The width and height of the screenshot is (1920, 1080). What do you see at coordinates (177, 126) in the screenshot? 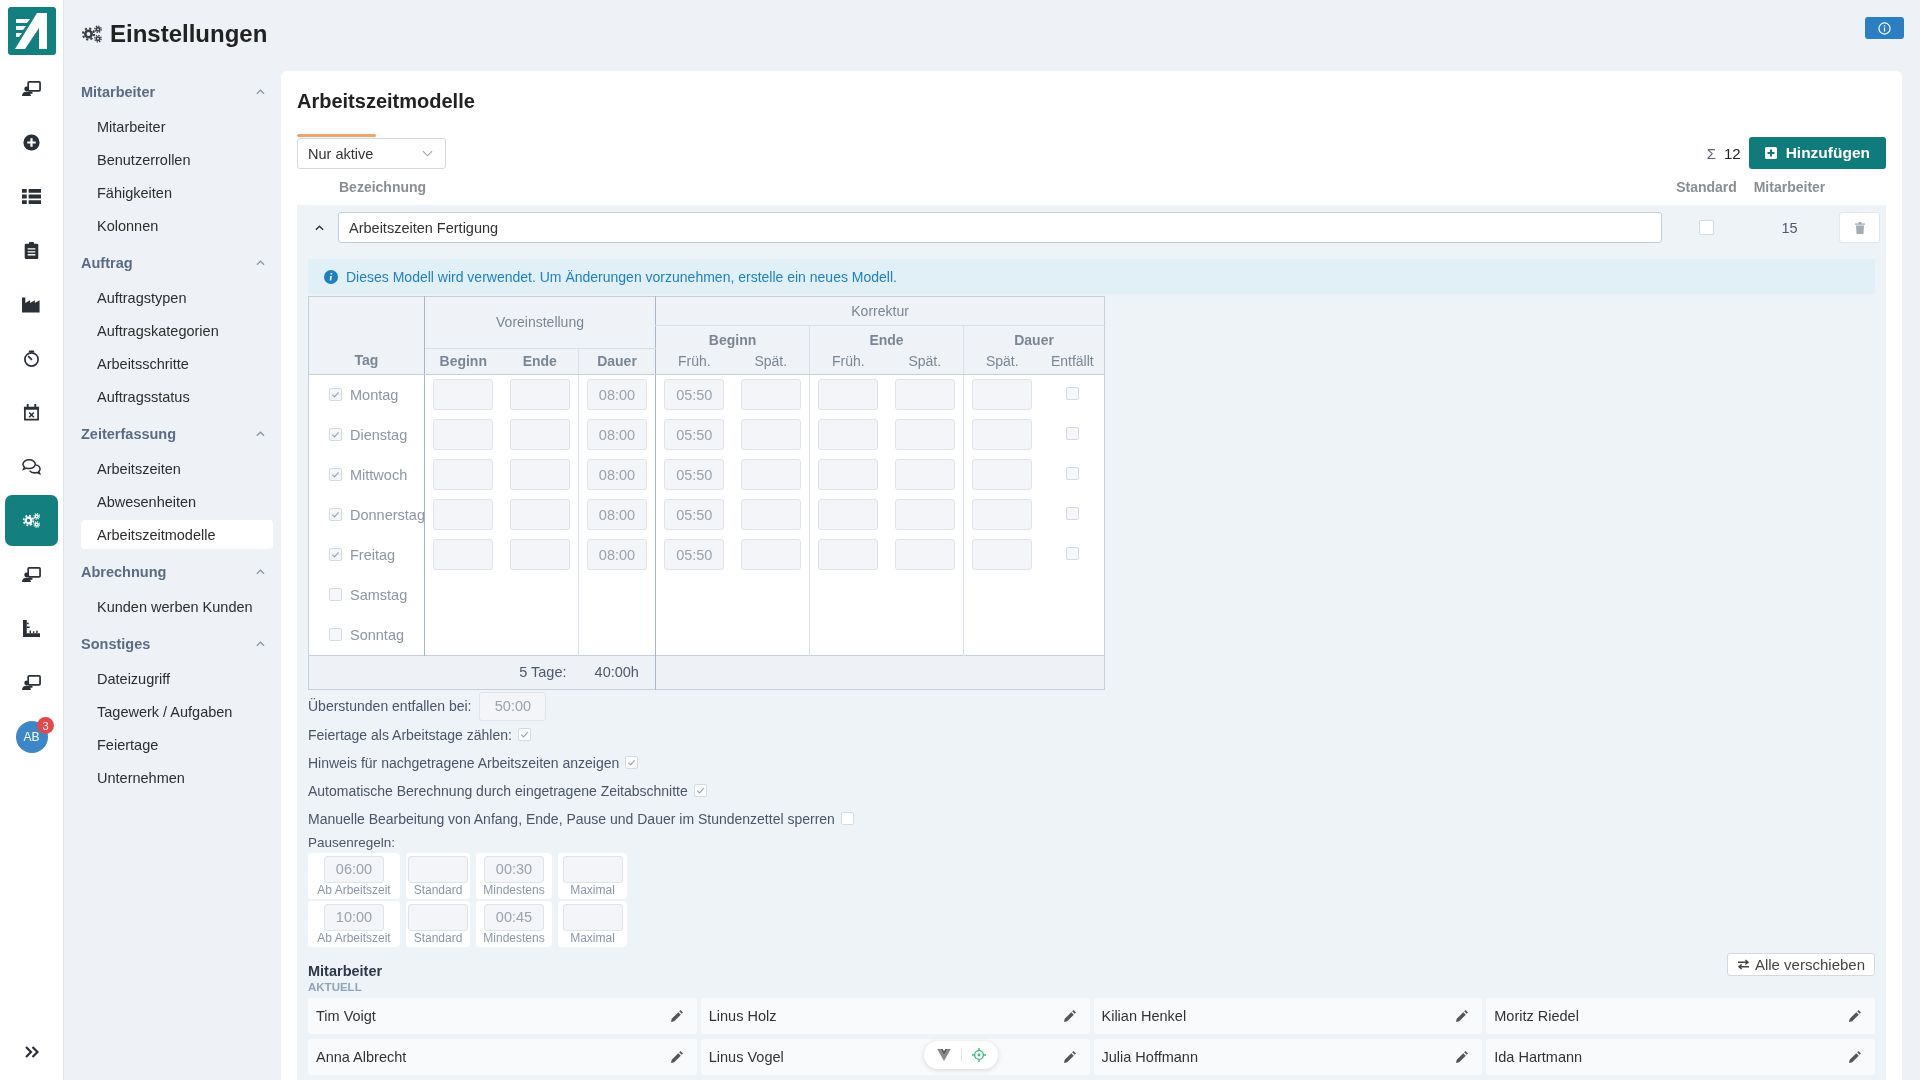
I see `sidebar-item: Mitarbeiter` at bounding box center [177, 126].